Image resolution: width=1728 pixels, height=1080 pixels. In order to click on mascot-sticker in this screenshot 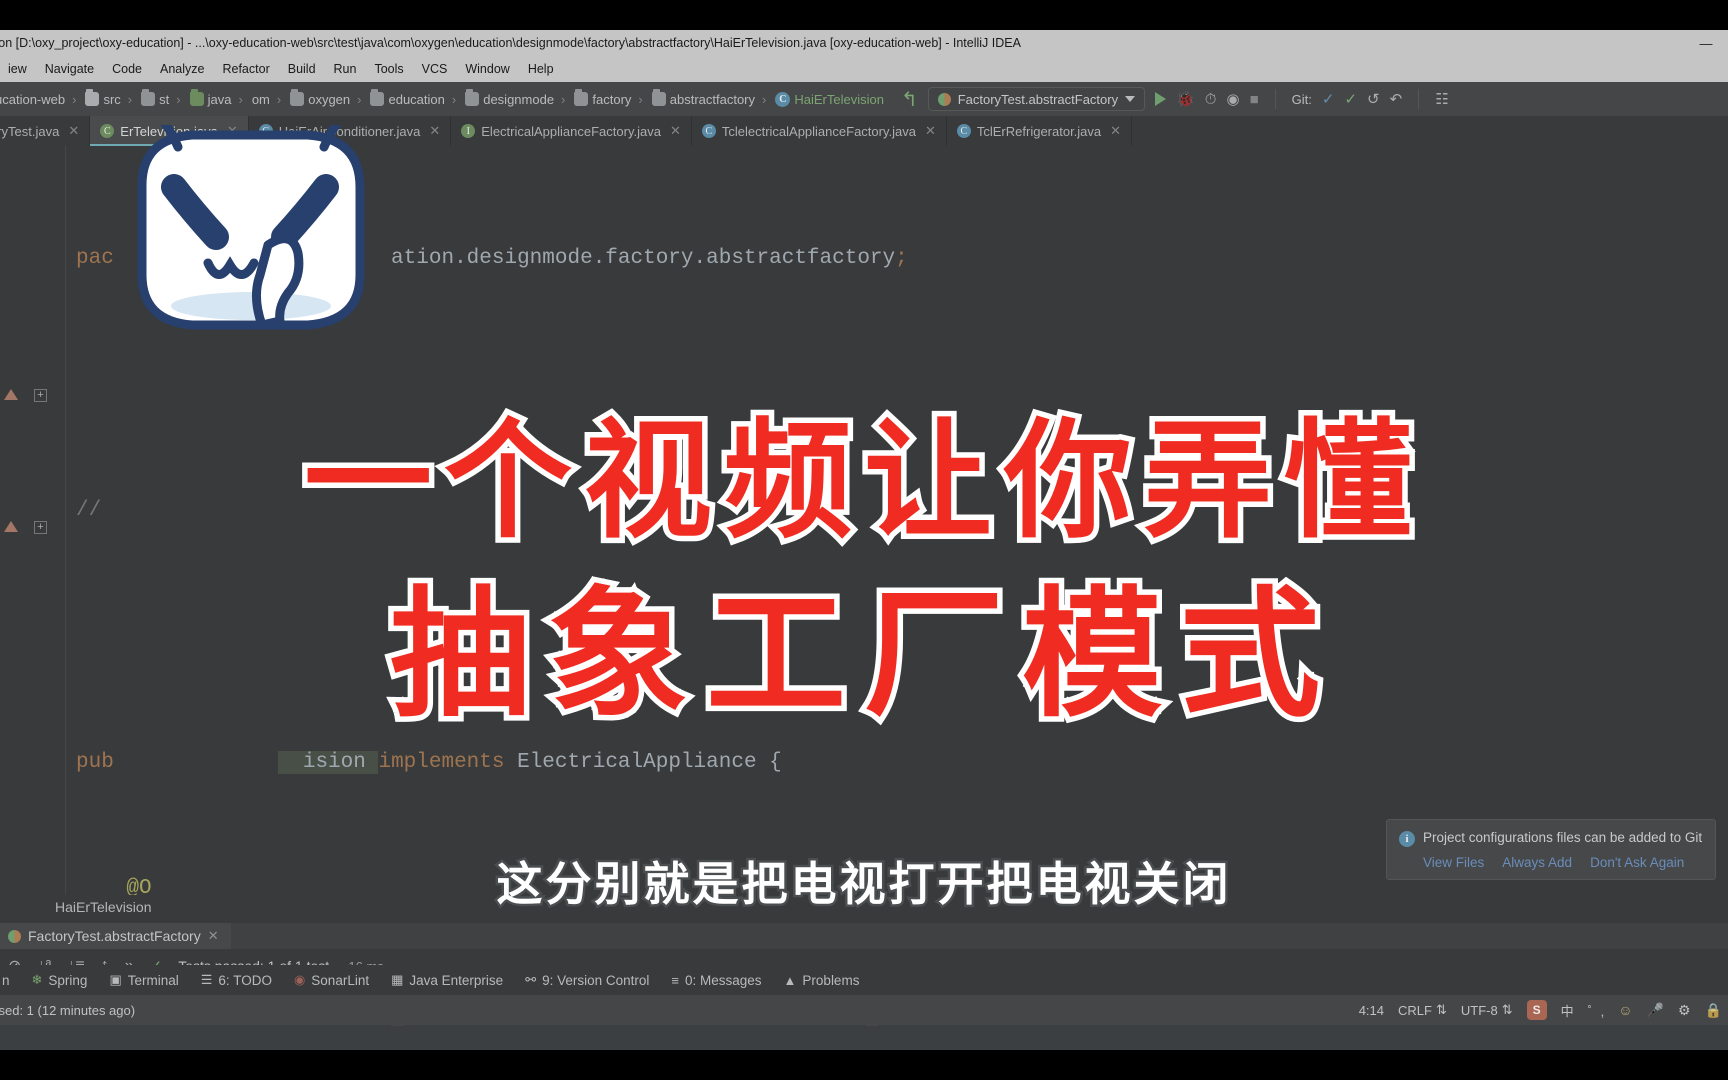, I will do `click(251, 234)`.